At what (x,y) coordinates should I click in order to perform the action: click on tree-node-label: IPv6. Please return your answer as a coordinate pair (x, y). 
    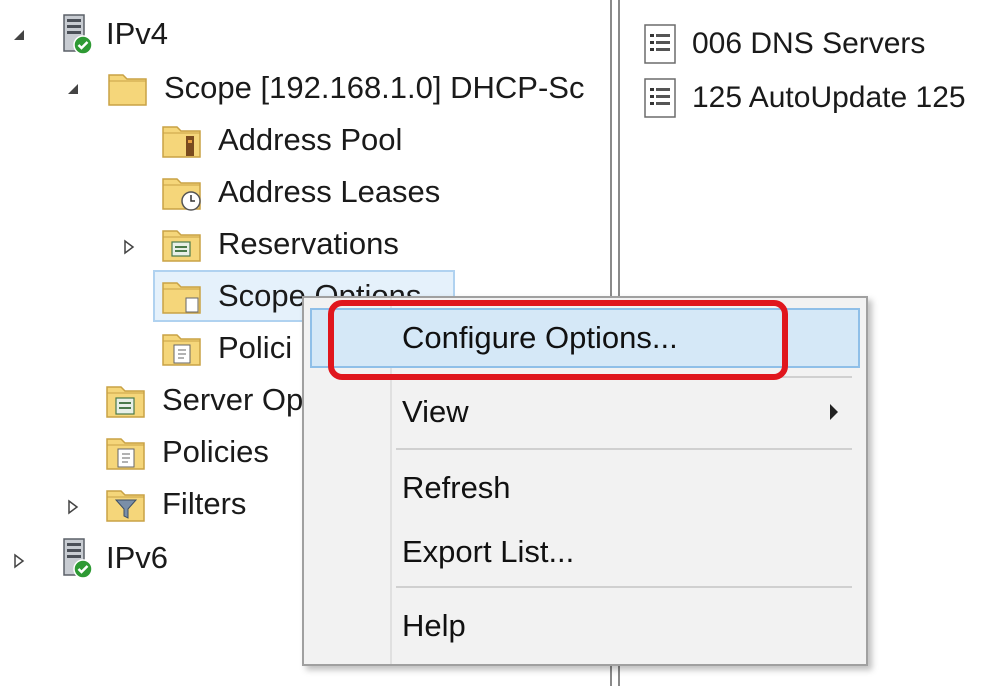
    Looking at the image, I should click on (137, 557).